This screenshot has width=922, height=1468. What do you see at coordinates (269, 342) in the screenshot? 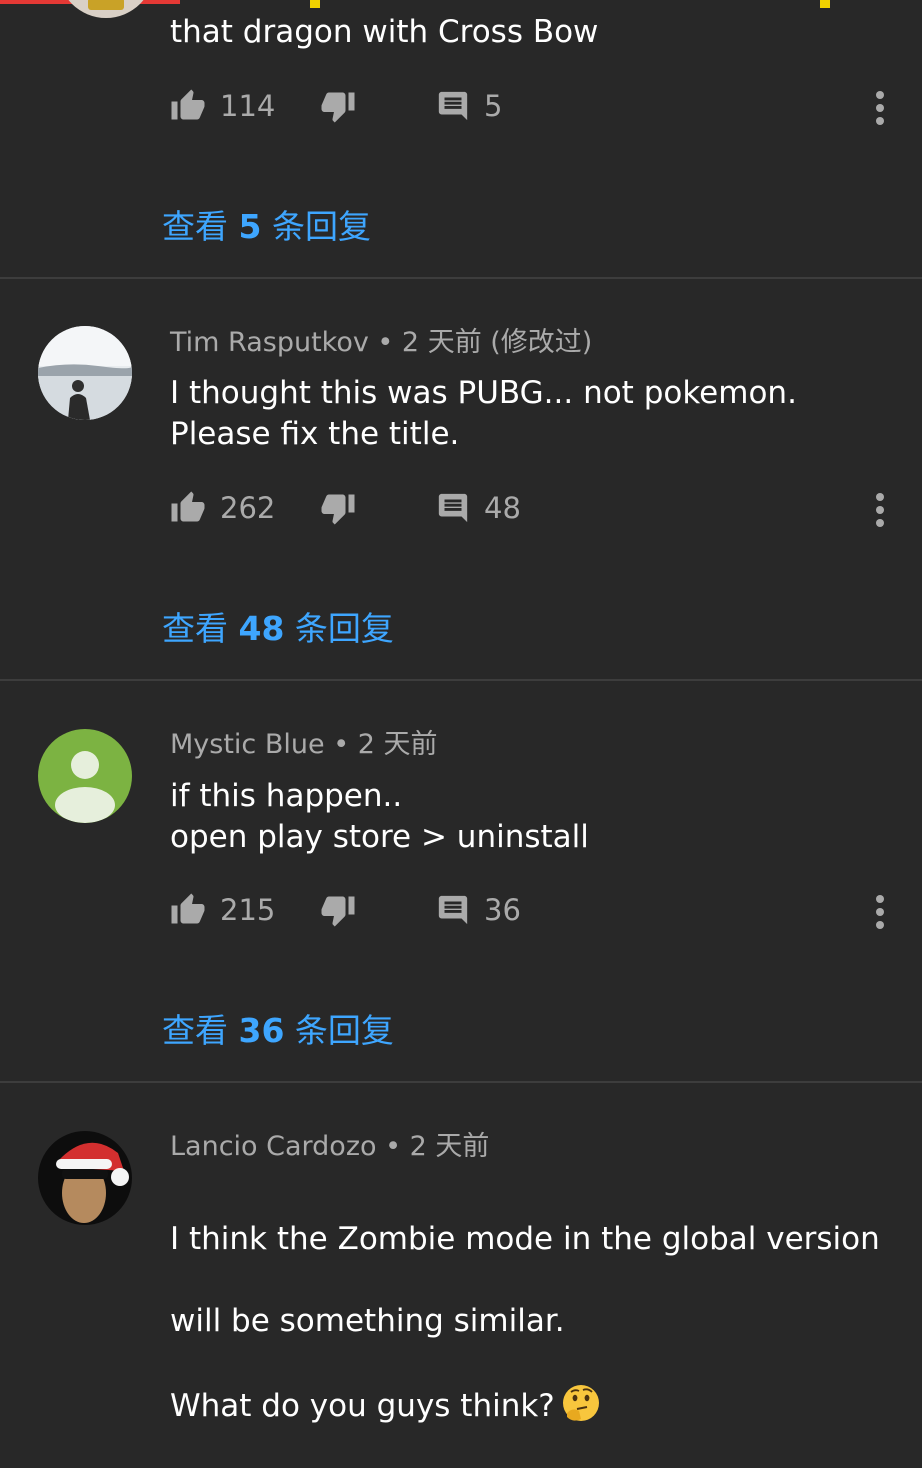
I see `author-name: Tim Rasputkov` at bounding box center [269, 342].